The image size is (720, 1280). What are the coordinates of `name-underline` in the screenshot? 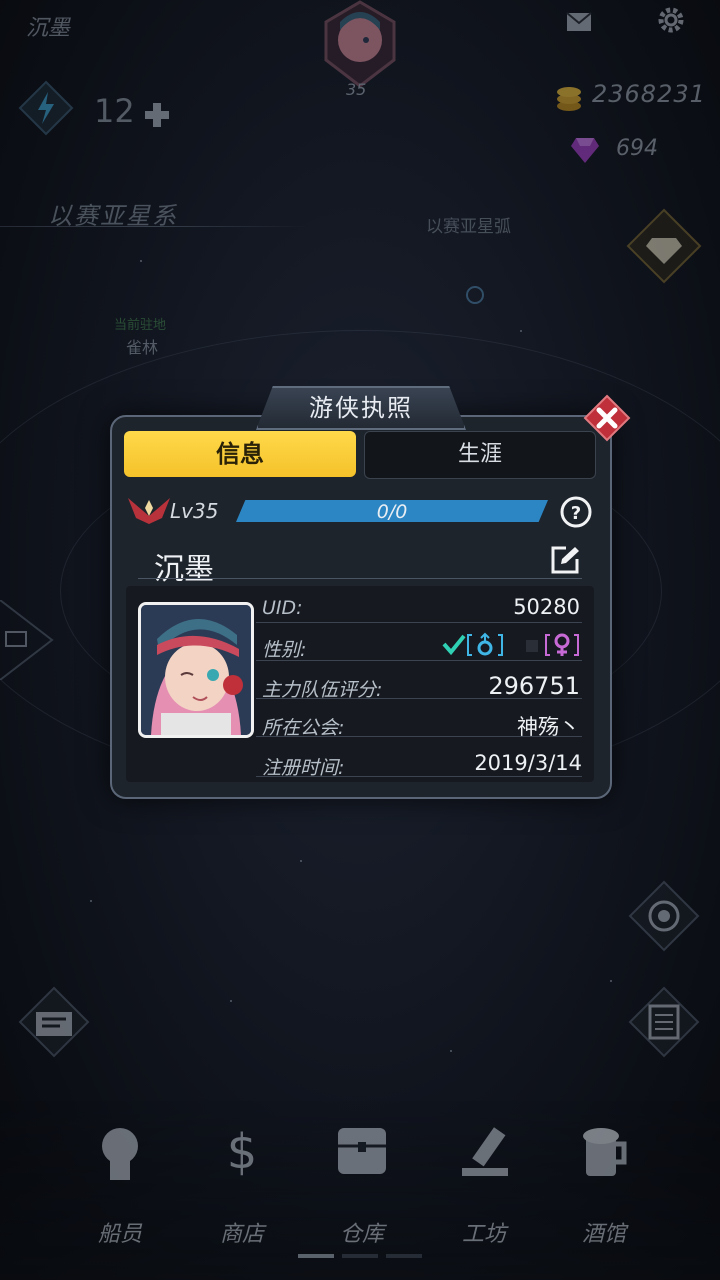 It's located at (360, 578).